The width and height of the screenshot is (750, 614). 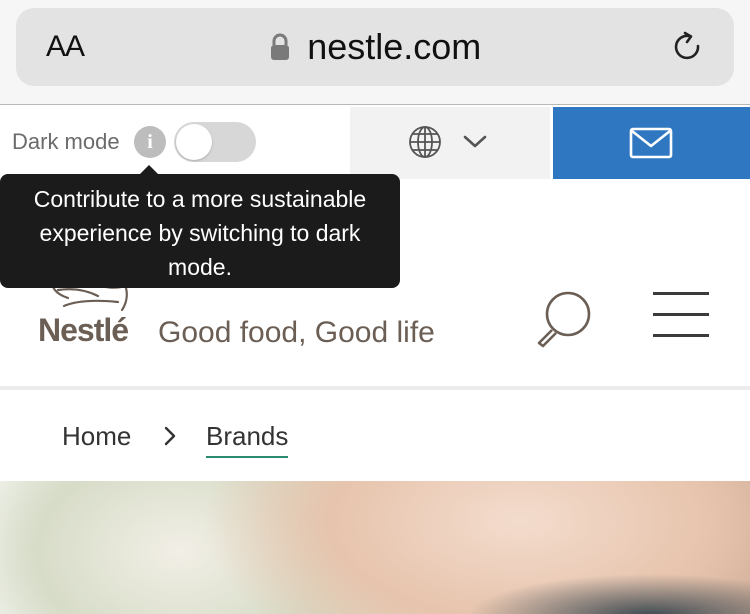 What do you see at coordinates (688, 48) in the screenshot?
I see `reload-icon` at bounding box center [688, 48].